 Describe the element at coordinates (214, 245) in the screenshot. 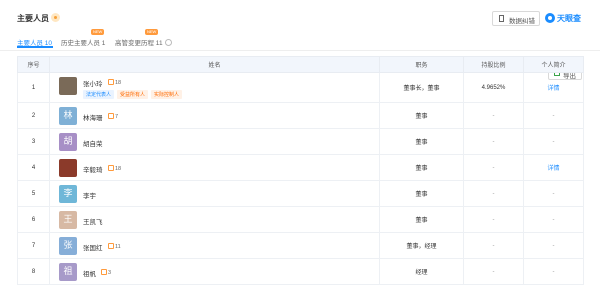

I see `name-cell: 张张国红 11` at that location.